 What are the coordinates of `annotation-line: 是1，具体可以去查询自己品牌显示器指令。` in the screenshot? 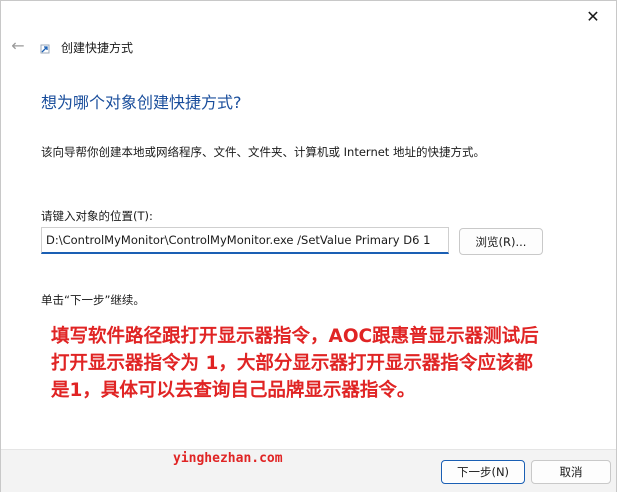 It's located at (233, 390).